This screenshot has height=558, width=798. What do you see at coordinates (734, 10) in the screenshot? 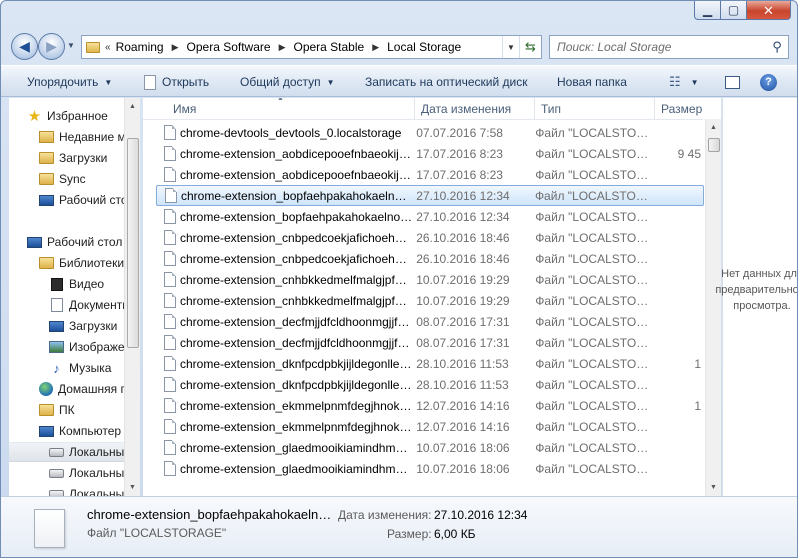
I see `maximize-button: ▢` at bounding box center [734, 10].